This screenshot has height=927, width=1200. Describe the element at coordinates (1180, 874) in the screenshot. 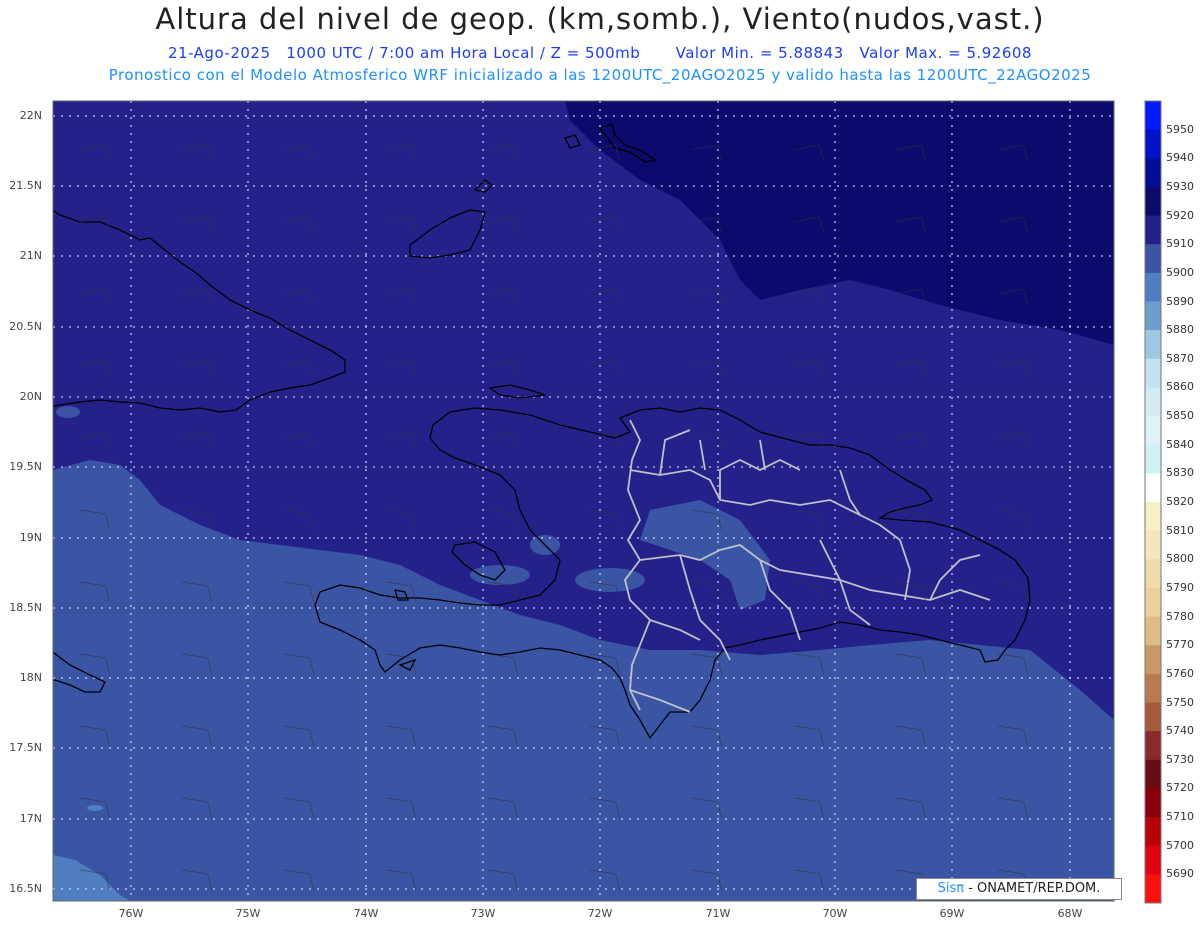

I see `colorbar-label: 5690` at that location.